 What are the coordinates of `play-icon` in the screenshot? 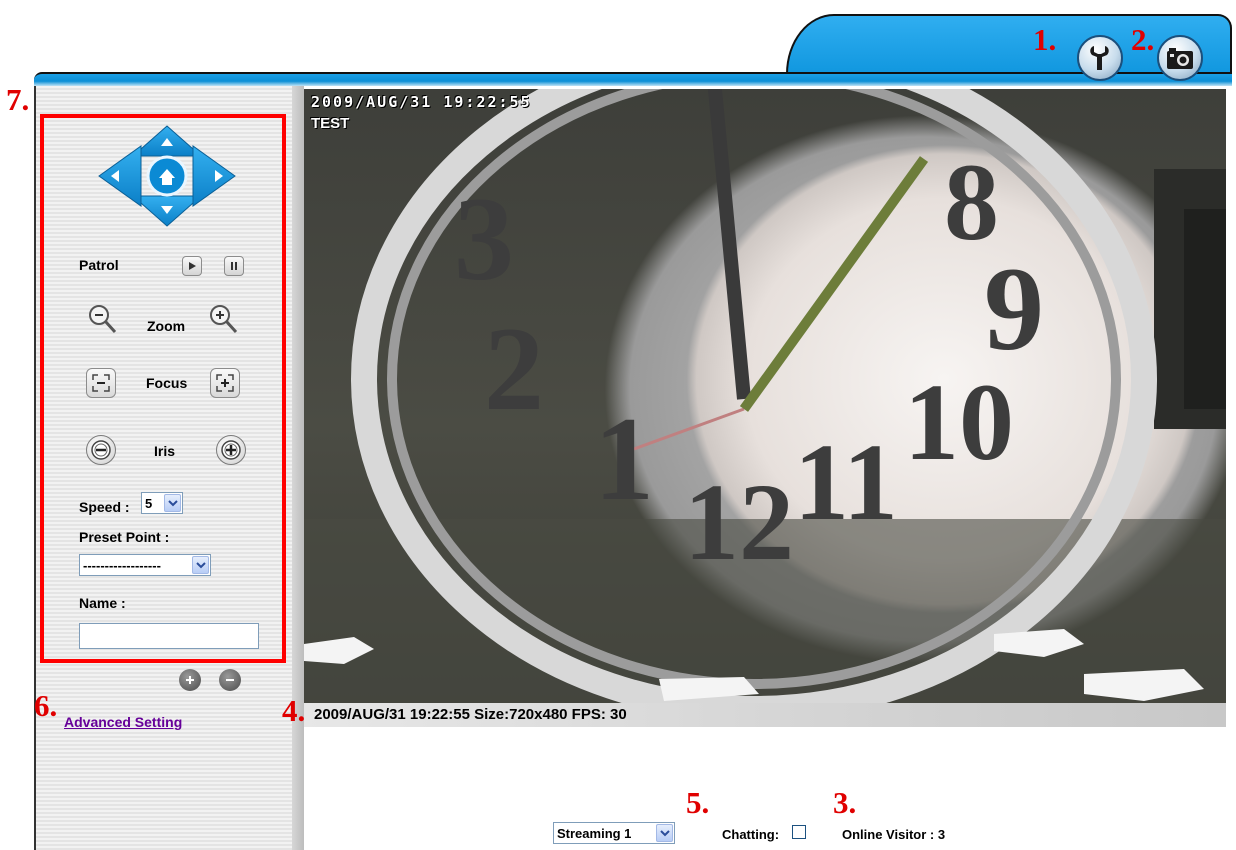 It's located at (192, 266).